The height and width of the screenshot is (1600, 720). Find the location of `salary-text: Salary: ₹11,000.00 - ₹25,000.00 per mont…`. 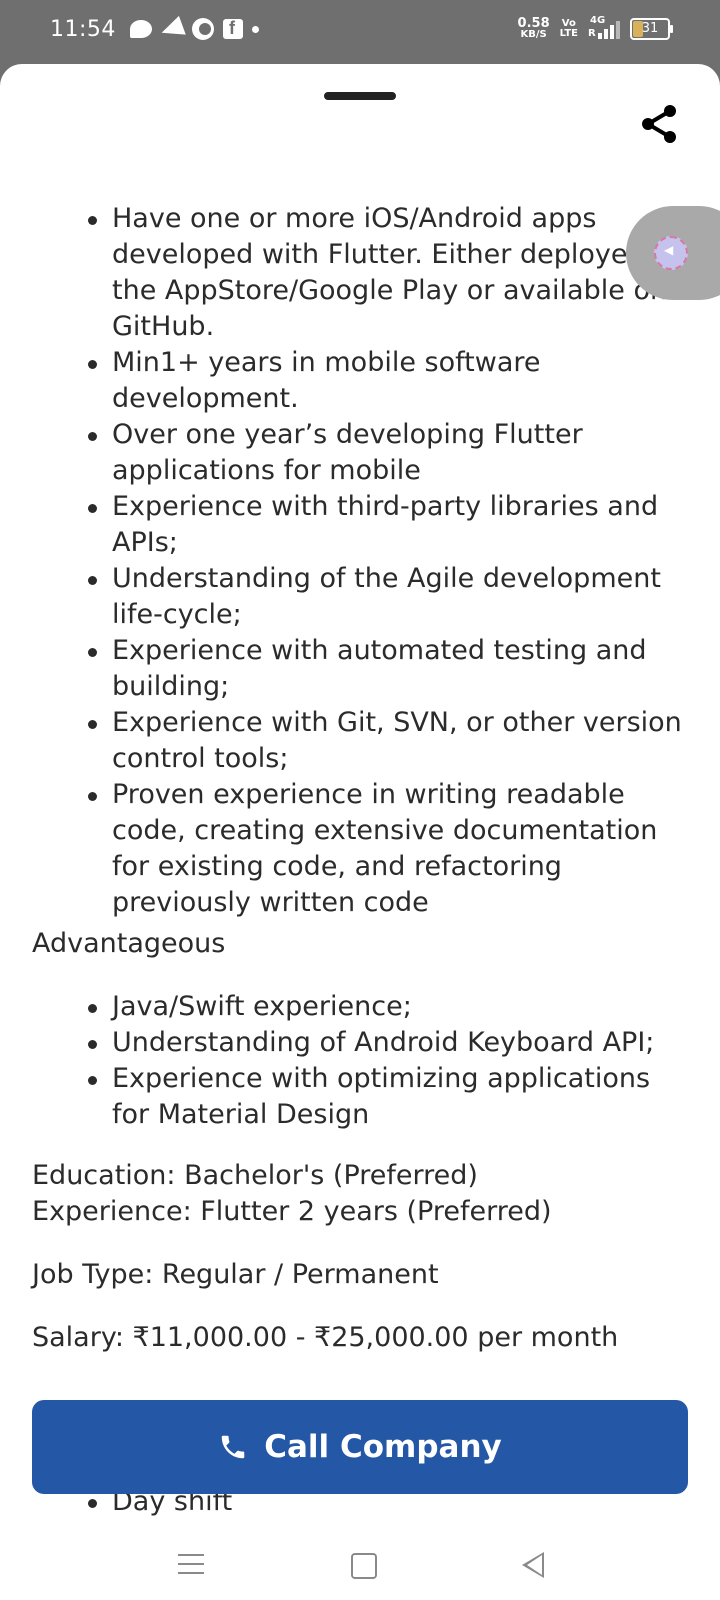

salary-text: Salary: ₹11,000.00 - ₹25,000.00 per mont… is located at coordinates (325, 1337).